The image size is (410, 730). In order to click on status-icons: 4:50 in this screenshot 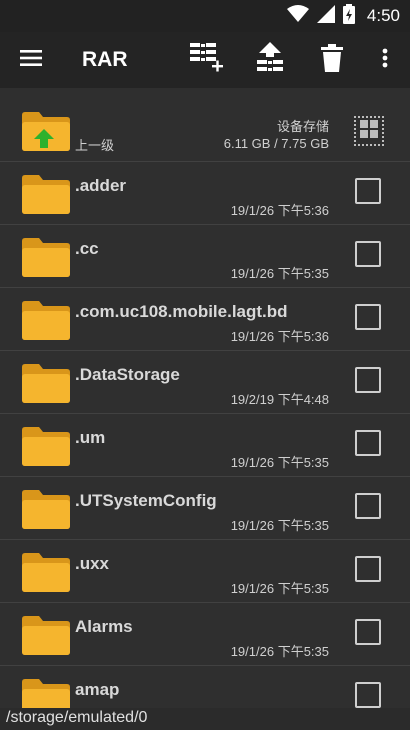, I will do `click(343, 16)`.